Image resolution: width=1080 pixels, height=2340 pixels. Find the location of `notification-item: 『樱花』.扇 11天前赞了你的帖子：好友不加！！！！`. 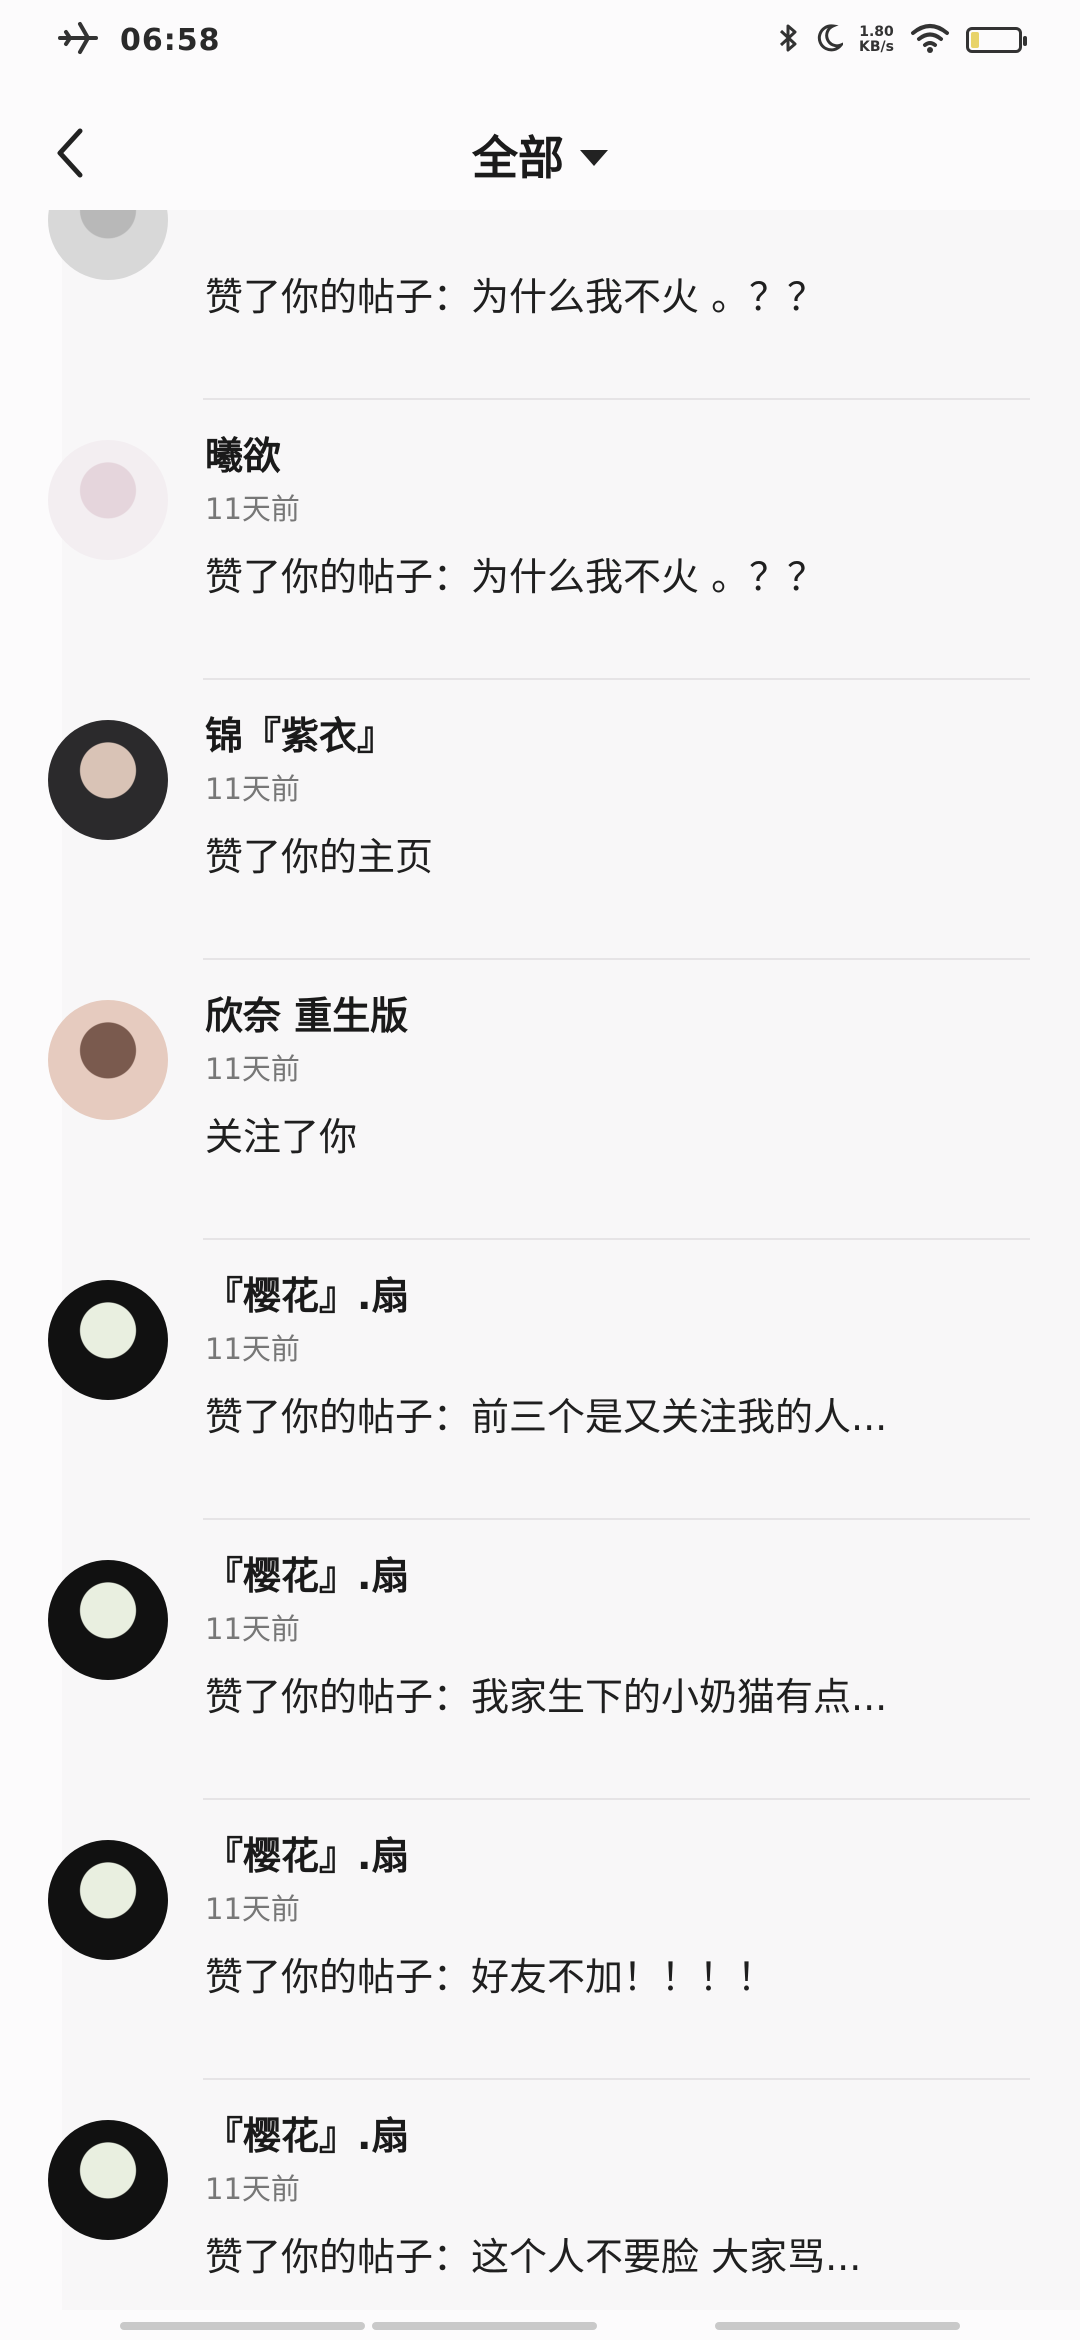

notification-item: 『樱花』.扇 11天前赞了你的帖子：好友不加！！！！ is located at coordinates (540, 1940).